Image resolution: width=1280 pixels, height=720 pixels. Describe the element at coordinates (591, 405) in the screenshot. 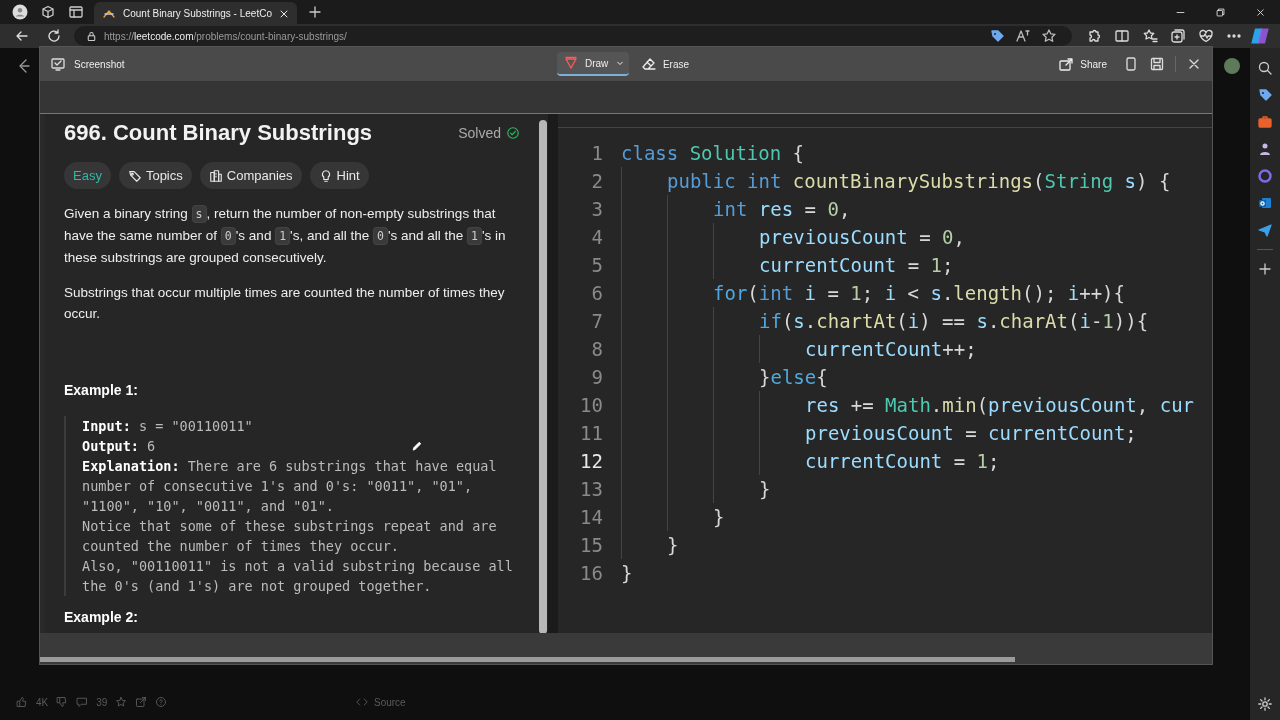

I see `line-number: 10` at that location.